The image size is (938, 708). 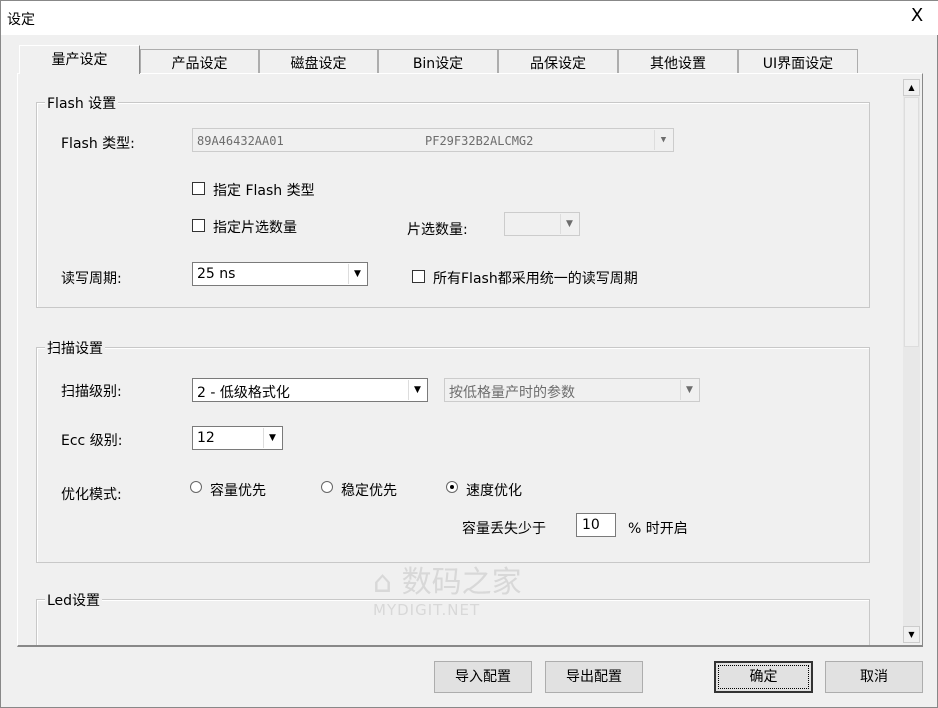 I want to click on tab-other: 其他设置, so click(x=678, y=61).